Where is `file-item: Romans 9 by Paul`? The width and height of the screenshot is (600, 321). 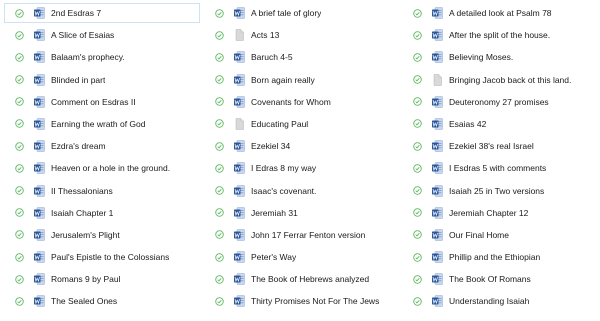 file-item: Romans 9 by Paul is located at coordinates (102, 279).